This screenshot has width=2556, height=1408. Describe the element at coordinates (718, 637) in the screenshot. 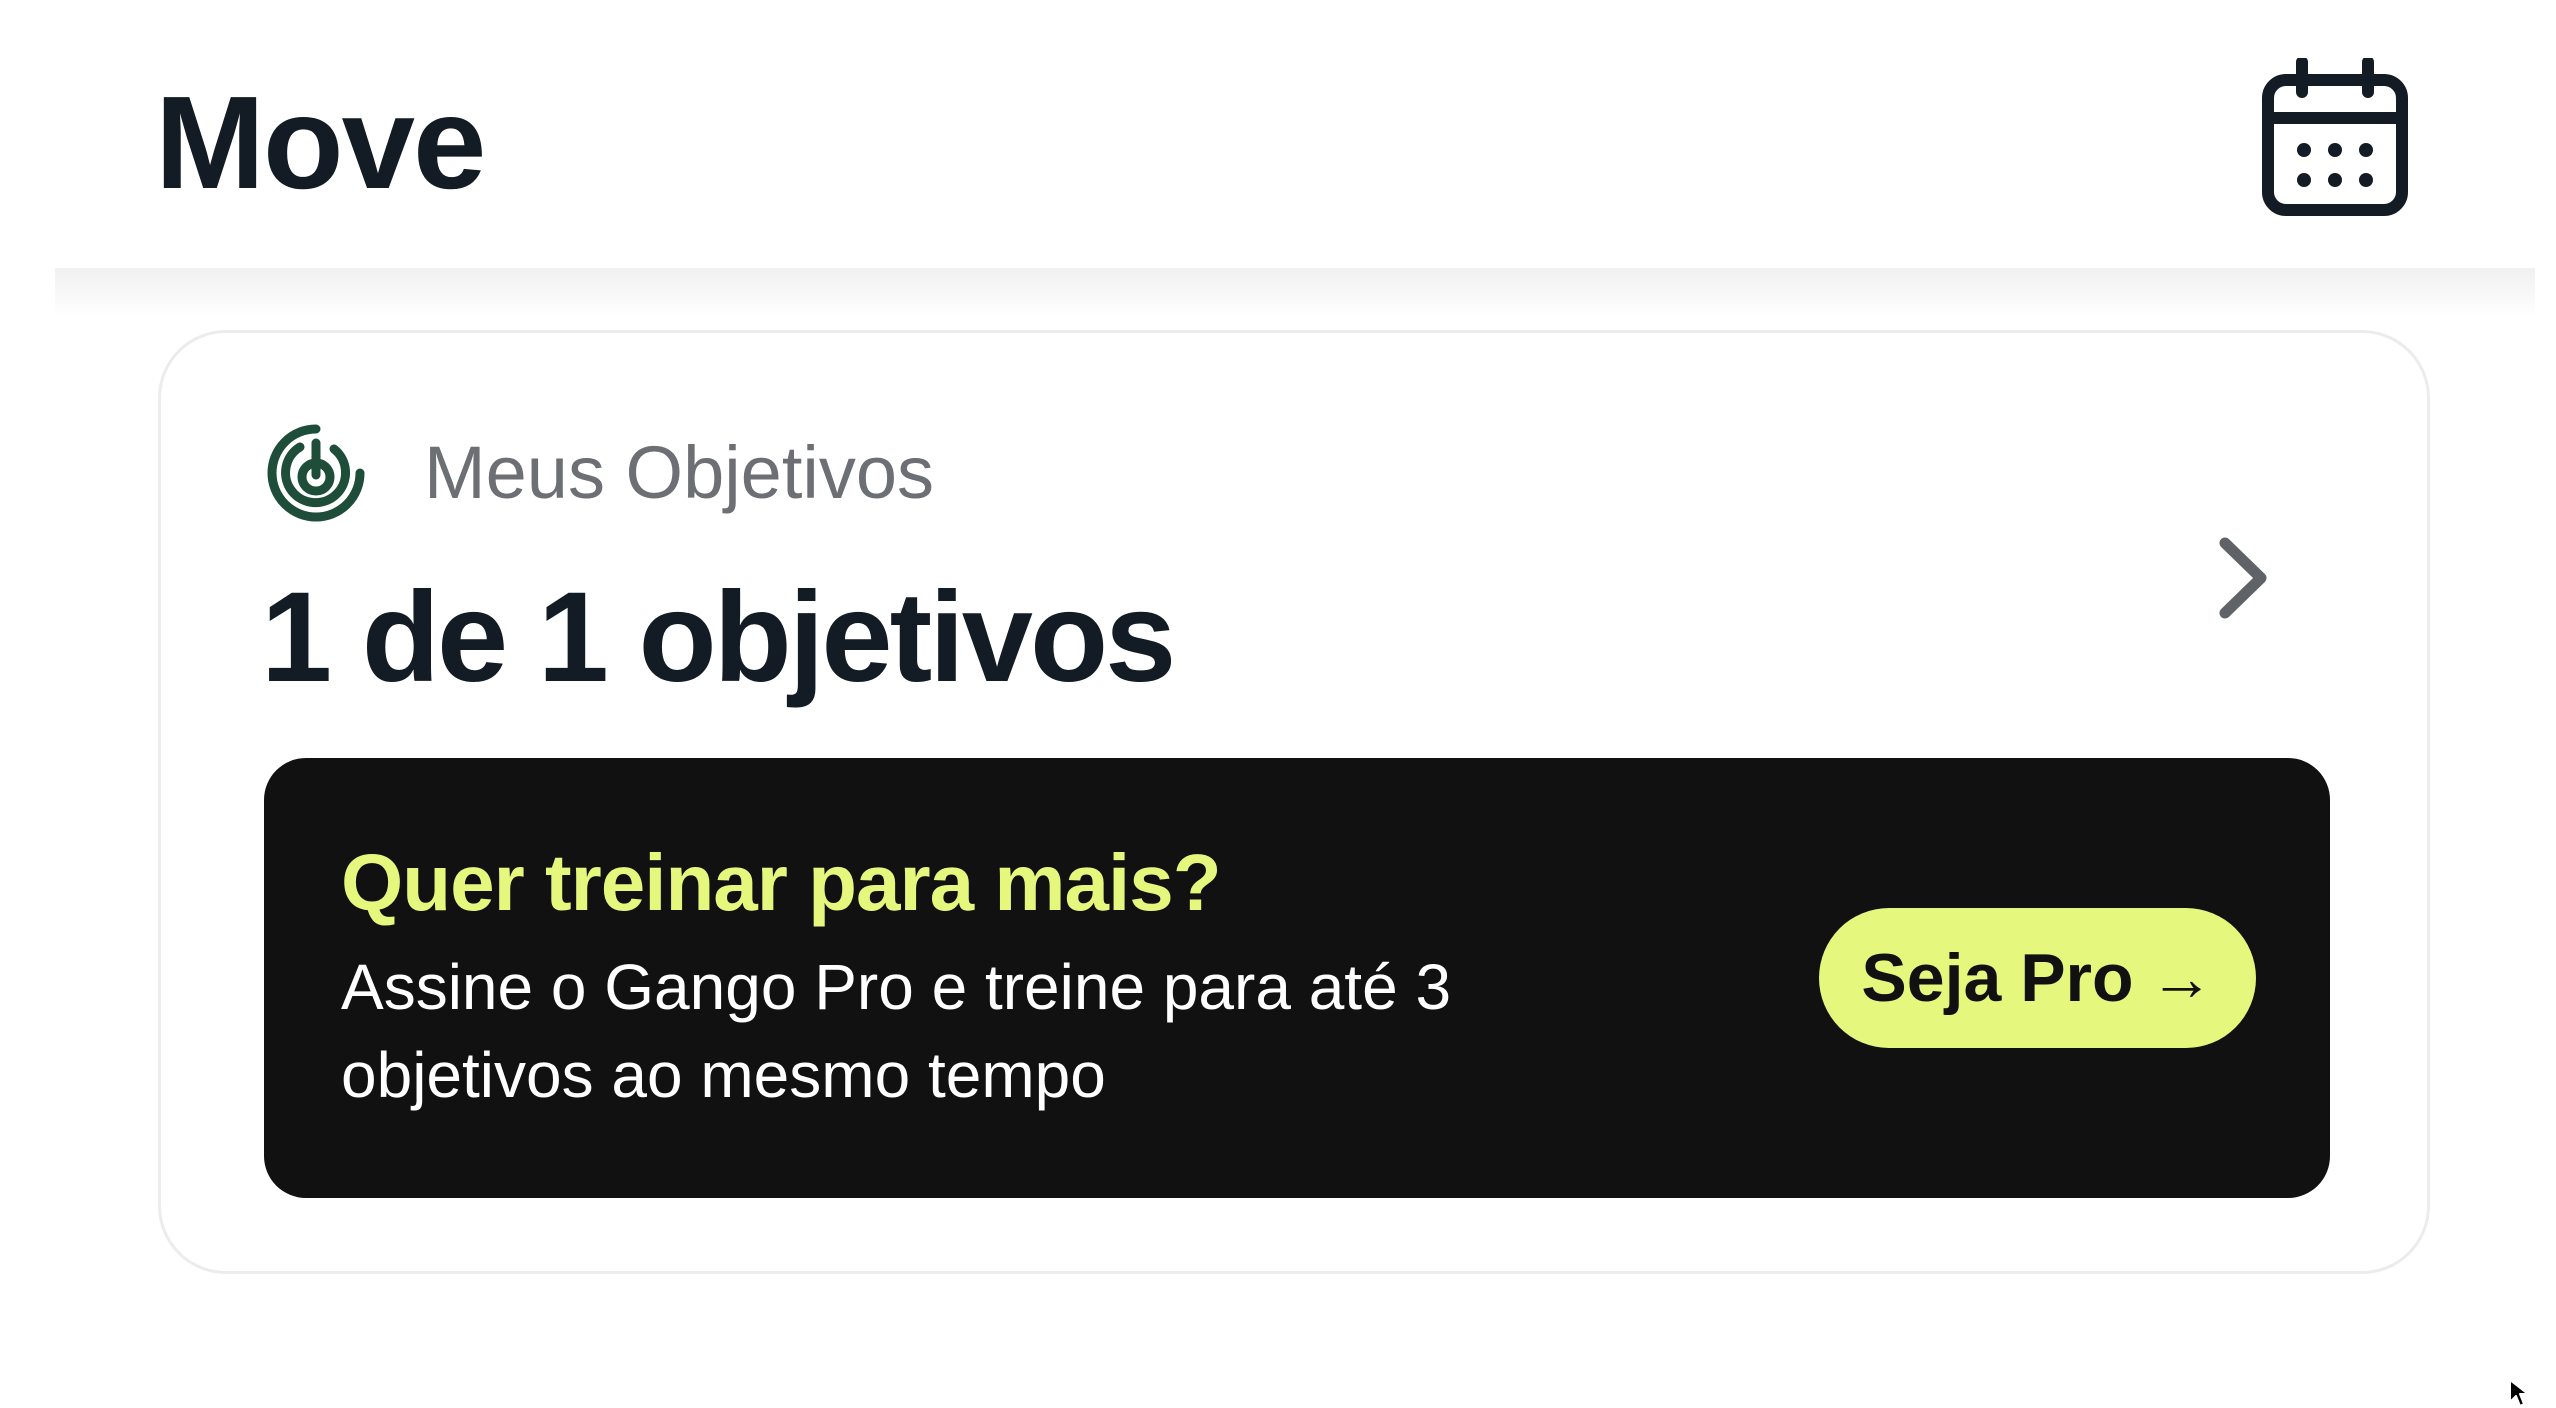

I see `goals-count: 1 de 1 objetivos` at that location.